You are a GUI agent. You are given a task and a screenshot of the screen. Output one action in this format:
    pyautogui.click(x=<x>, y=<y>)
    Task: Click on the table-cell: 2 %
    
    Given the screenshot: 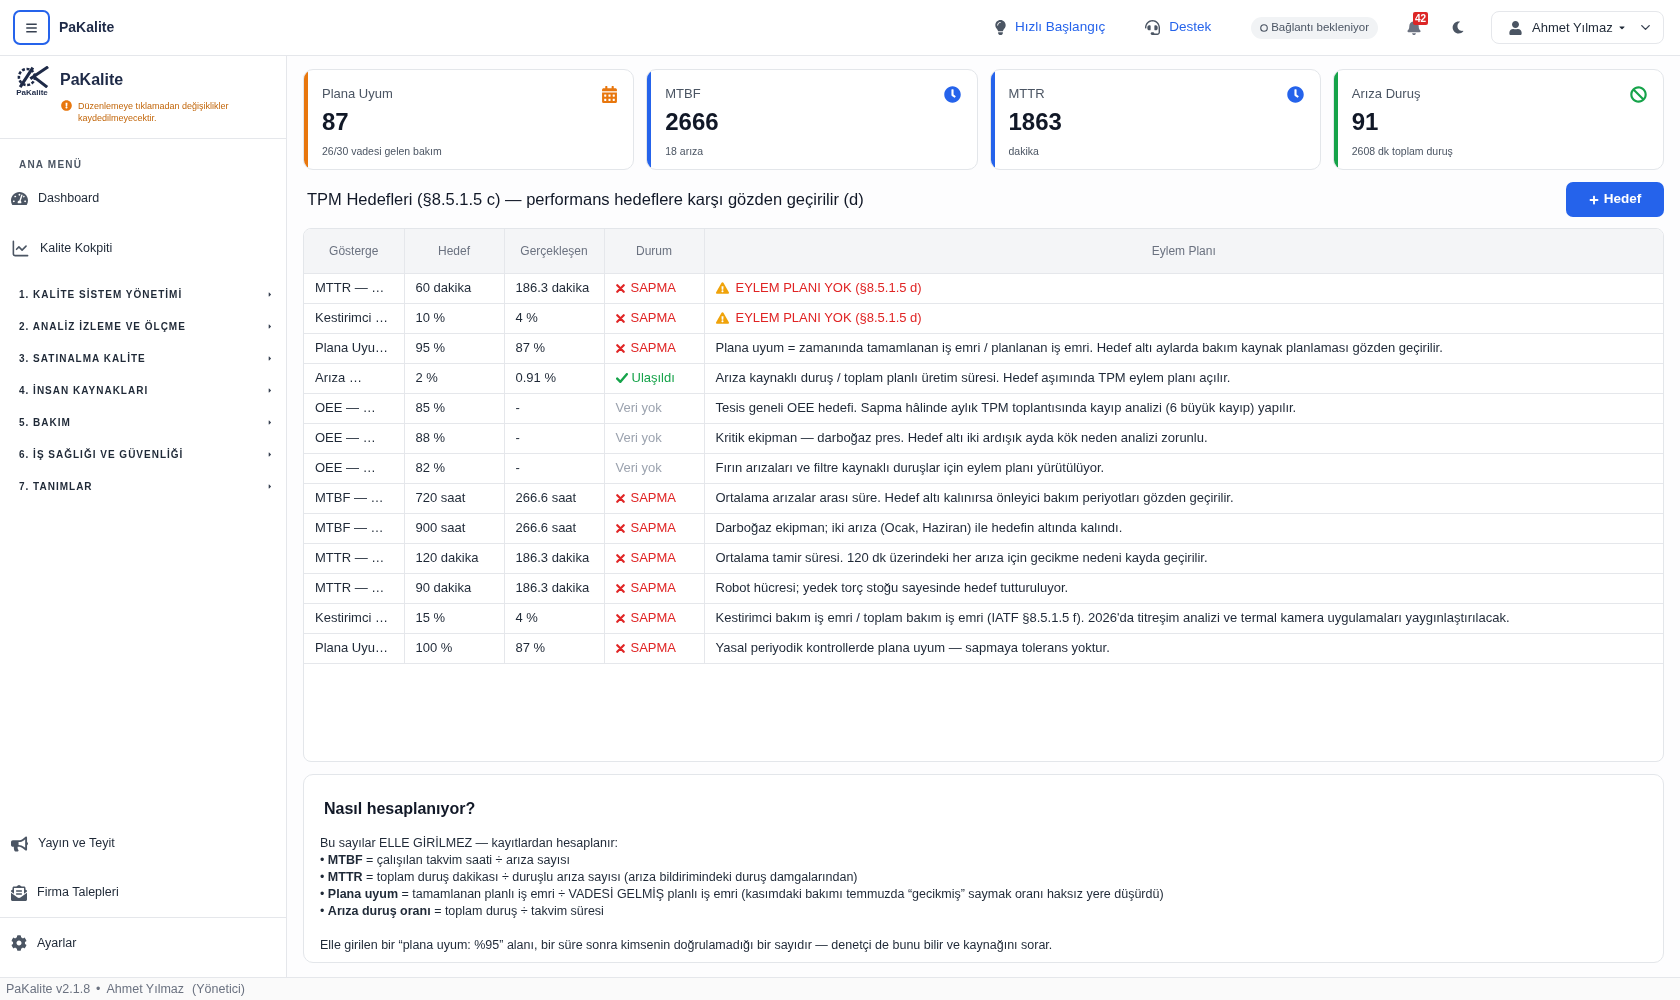 What is the action you would take?
    pyautogui.click(x=454, y=378)
    